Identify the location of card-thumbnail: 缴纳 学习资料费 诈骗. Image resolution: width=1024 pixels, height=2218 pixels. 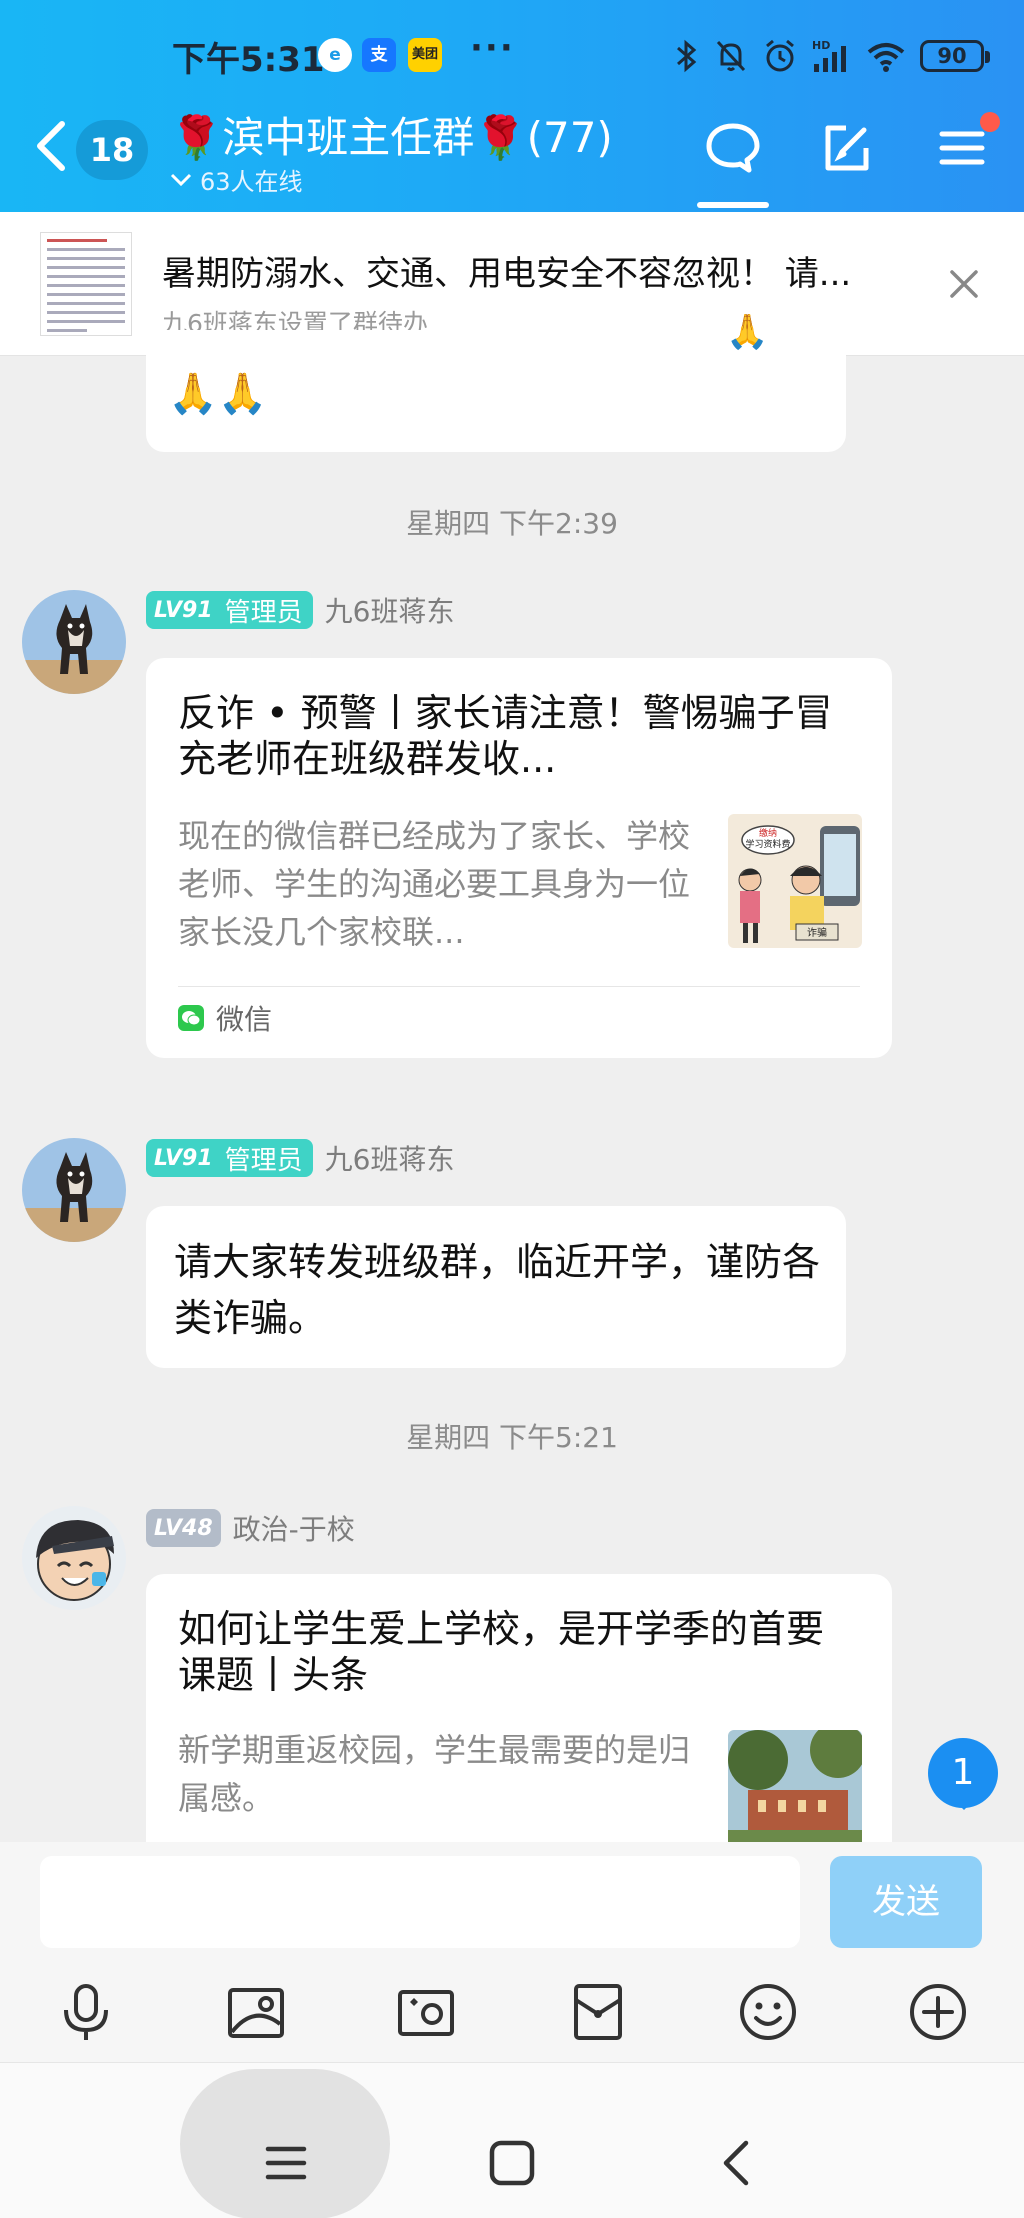
(795, 881).